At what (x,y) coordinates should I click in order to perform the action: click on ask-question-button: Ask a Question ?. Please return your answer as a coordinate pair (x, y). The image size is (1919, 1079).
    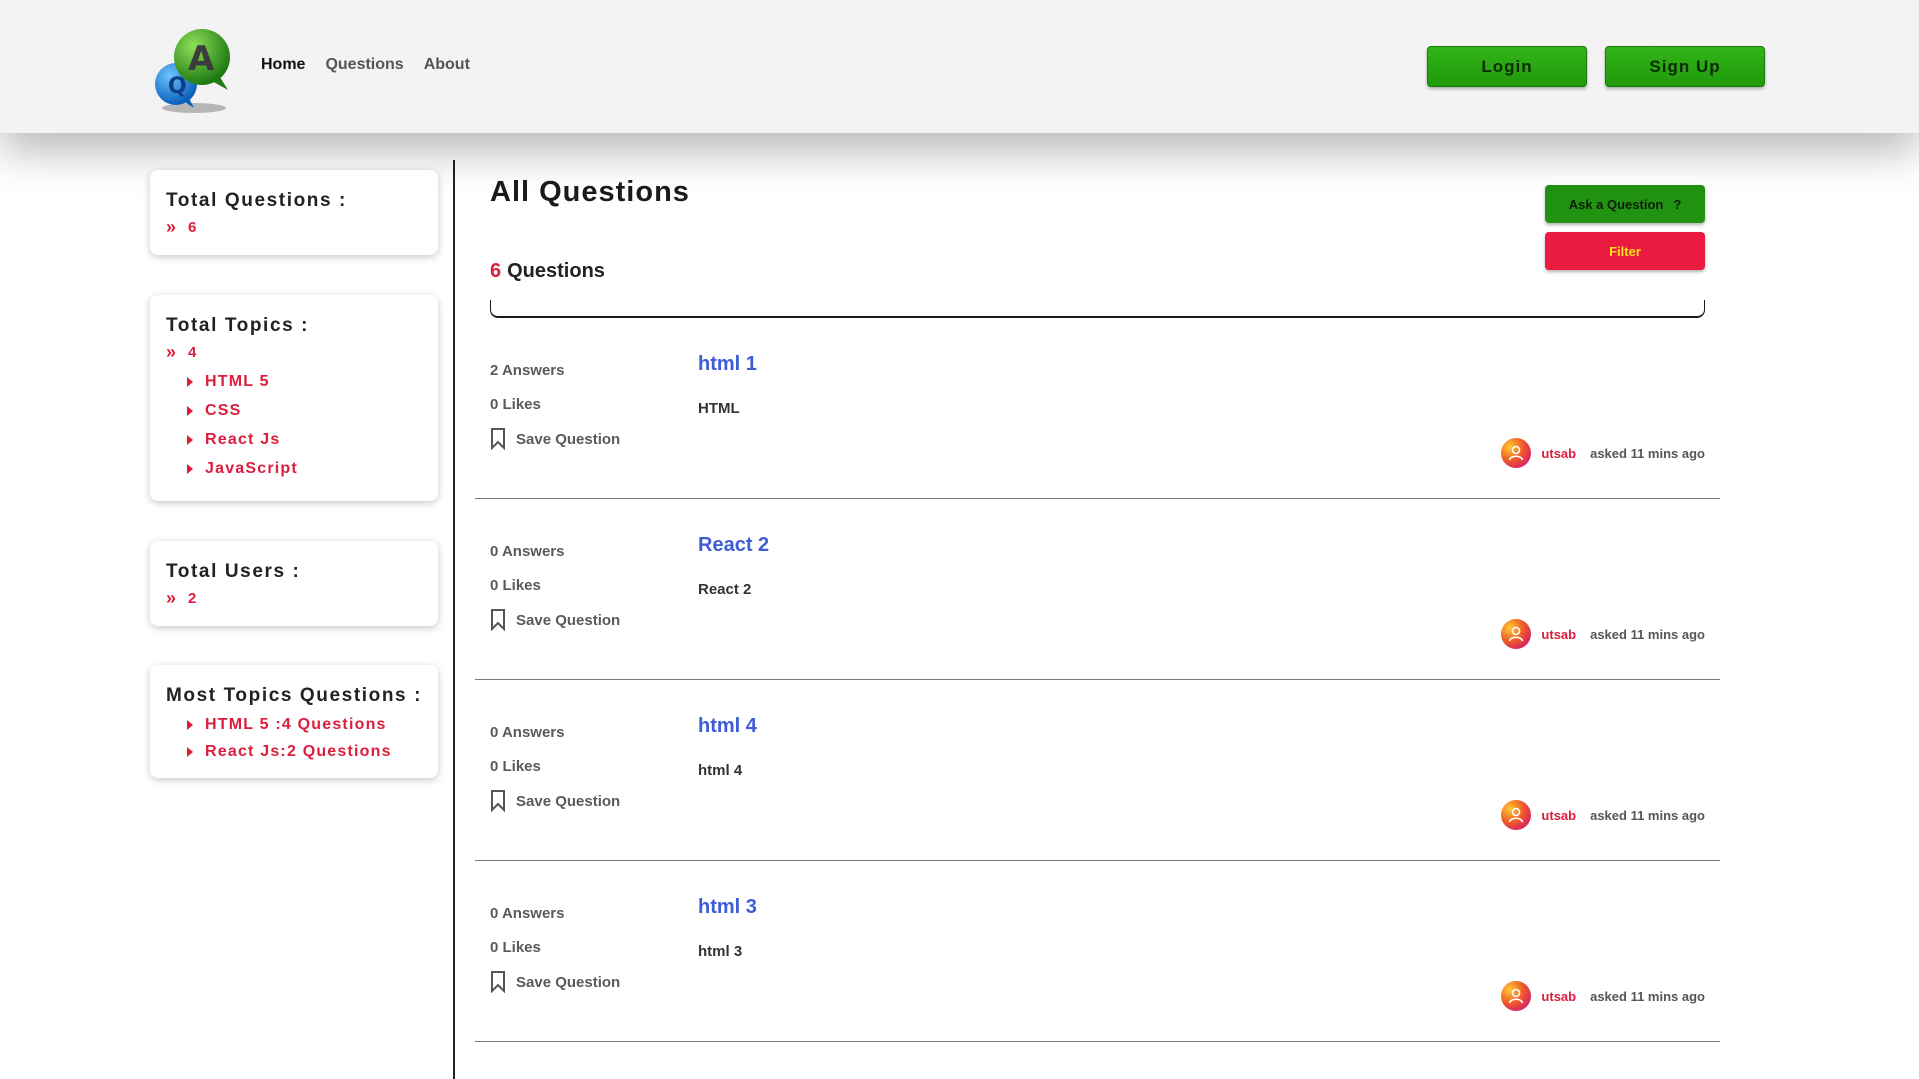
    Looking at the image, I should click on (1625, 204).